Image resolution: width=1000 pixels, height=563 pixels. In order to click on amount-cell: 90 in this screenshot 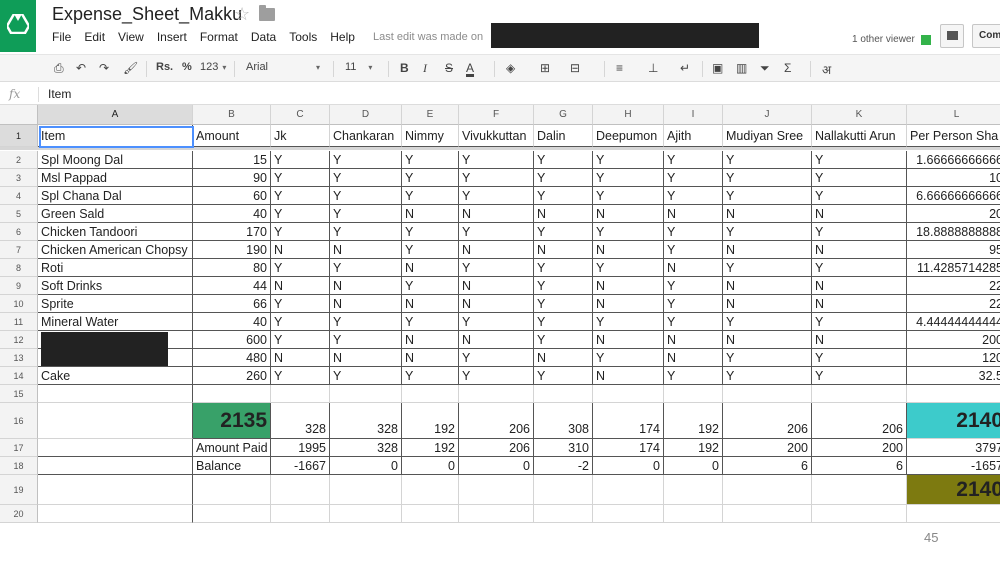, I will do `click(232, 178)`.